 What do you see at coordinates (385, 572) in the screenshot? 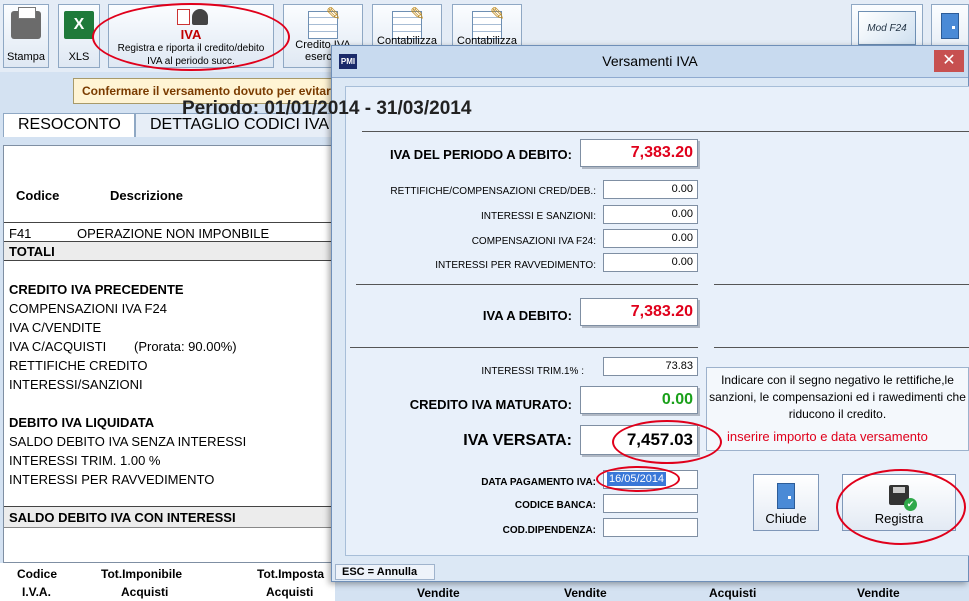
I see `status-bar: ESC = Annulla` at bounding box center [385, 572].